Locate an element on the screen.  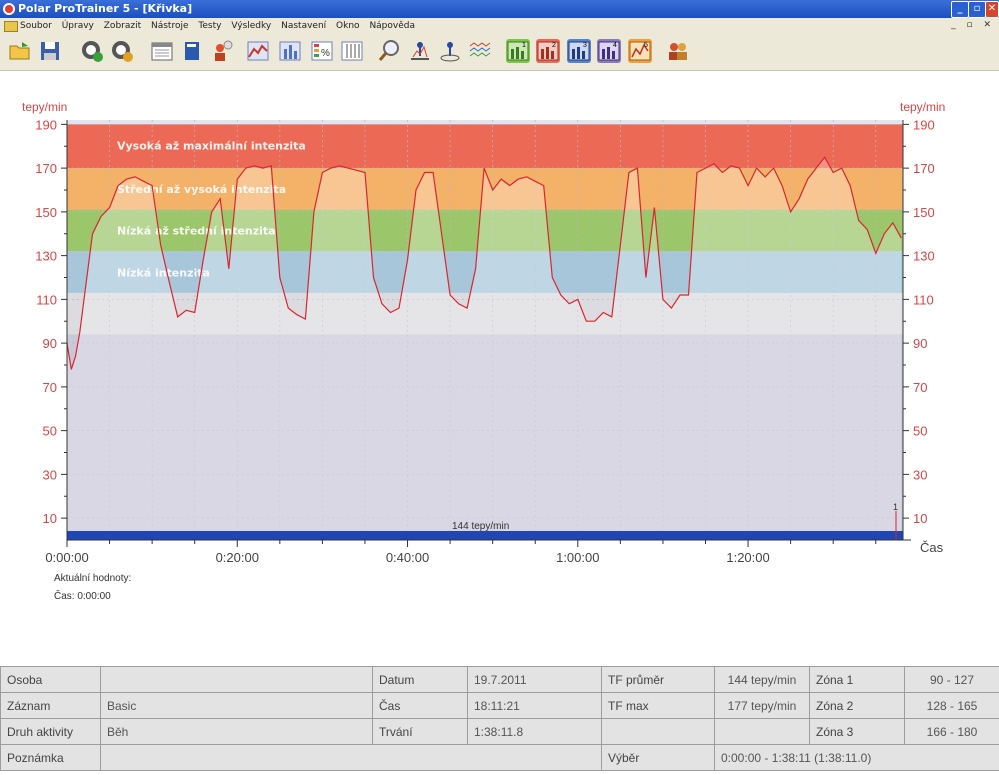
svg-text: 5 is located at coordinates (646, 45).